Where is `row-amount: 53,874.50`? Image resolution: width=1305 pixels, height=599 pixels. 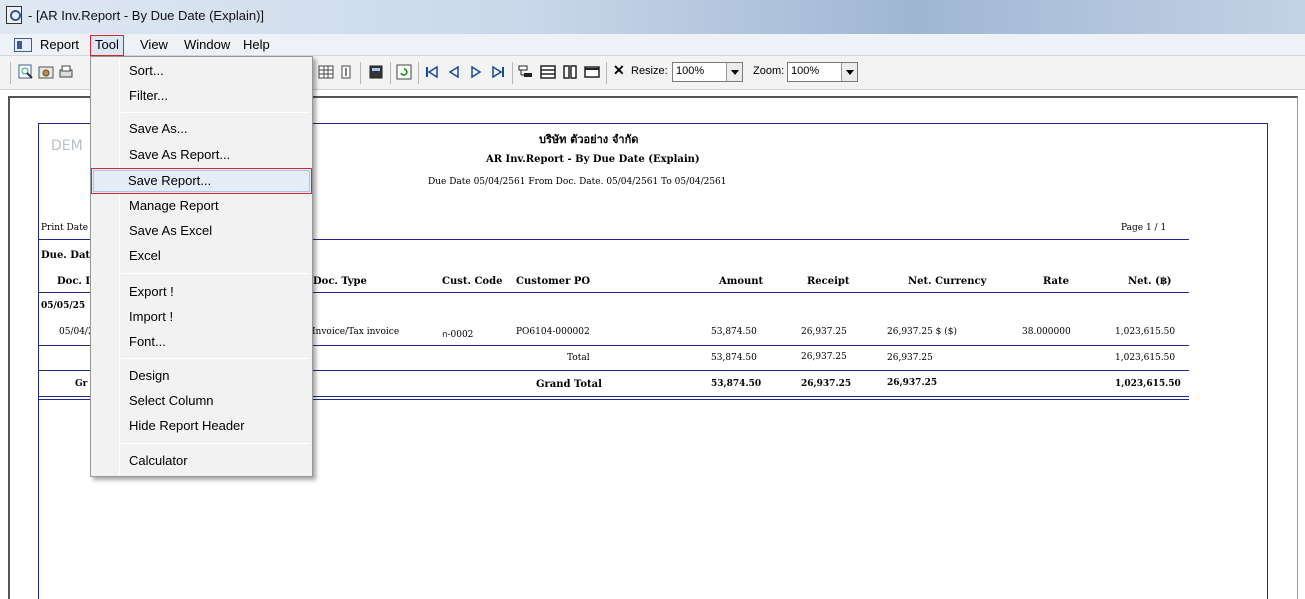
row-amount: 53,874.50 is located at coordinates (734, 332).